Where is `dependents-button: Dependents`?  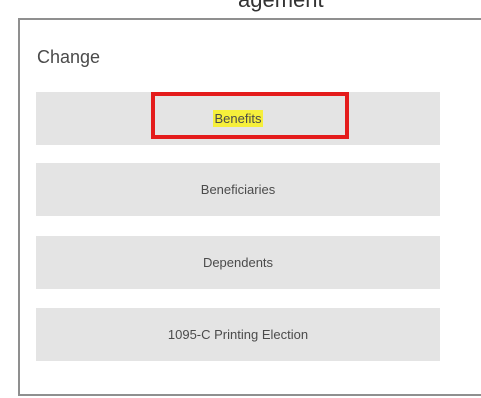 dependents-button: Dependents is located at coordinates (238, 262).